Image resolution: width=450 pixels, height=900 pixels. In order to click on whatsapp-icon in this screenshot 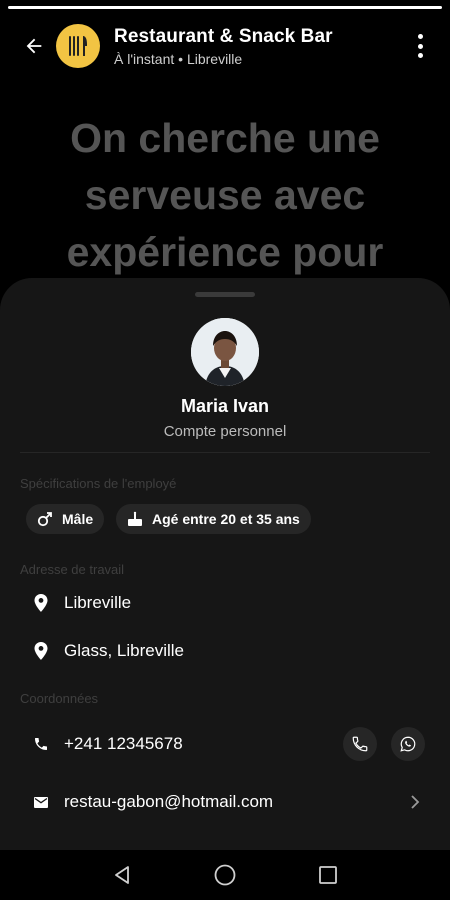, I will do `click(408, 744)`.